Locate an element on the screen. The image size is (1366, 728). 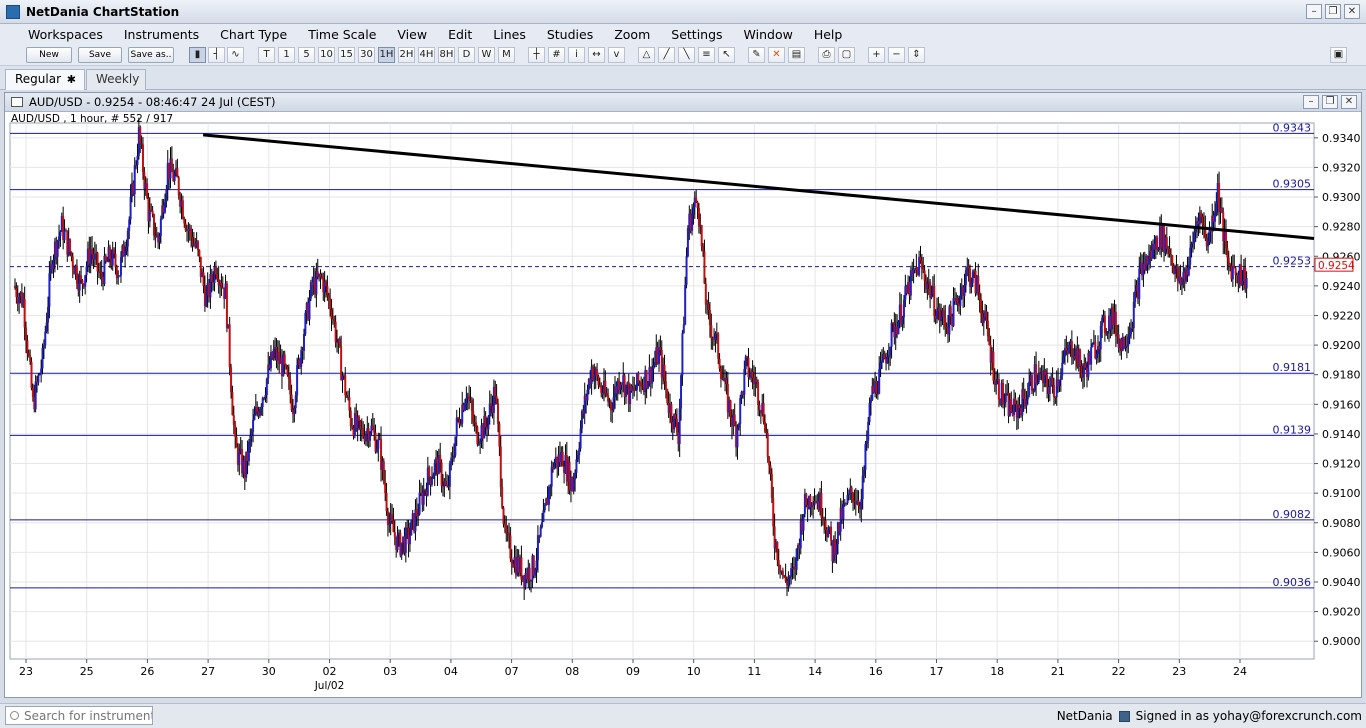
volume-icon: v is located at coordinates (616, 55).